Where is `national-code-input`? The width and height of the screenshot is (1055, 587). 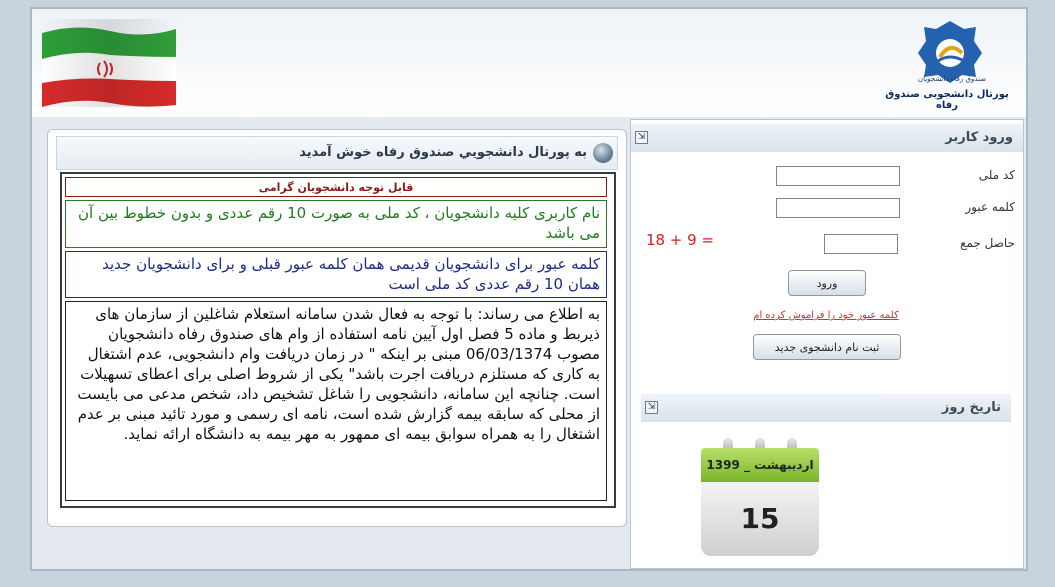
national-code-input is located at coordinates (838, 176).